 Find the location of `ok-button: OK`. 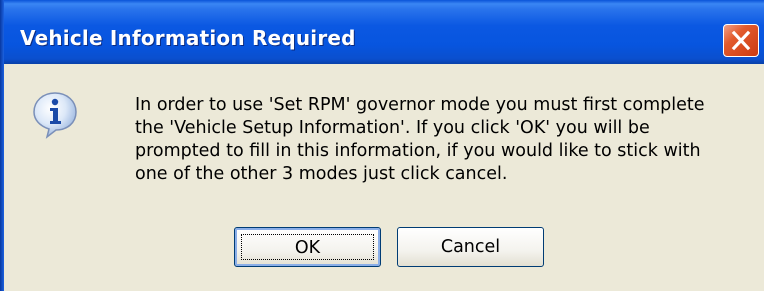

ok-button: OK is located at coordinates (307, 247).